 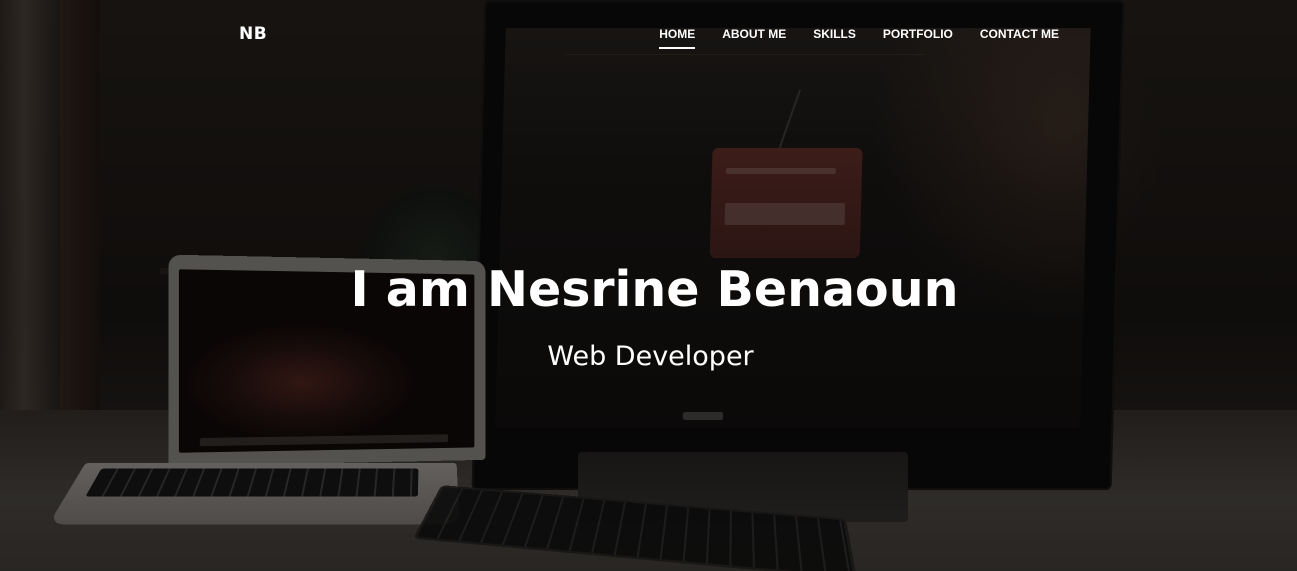 I want to click on hero-title: I am Nesrine Benaoun, so click(x=654, y=289).